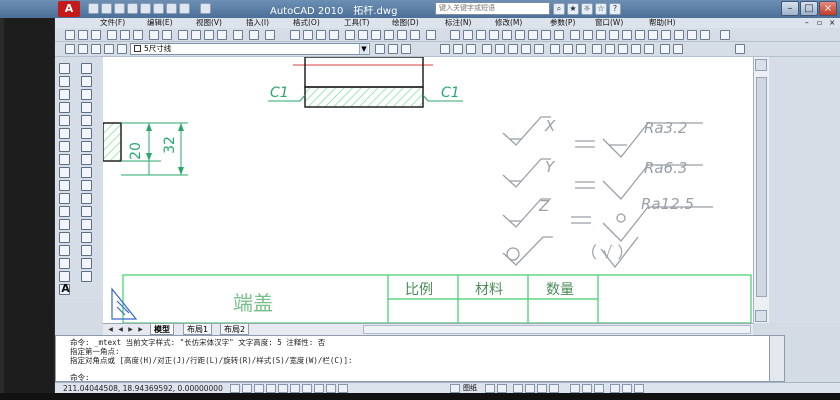 This screenshot has width=840, height=400. Describe the element at coordinates (64, 237) in the screenshot. I see `draw-point-icon` at that location.